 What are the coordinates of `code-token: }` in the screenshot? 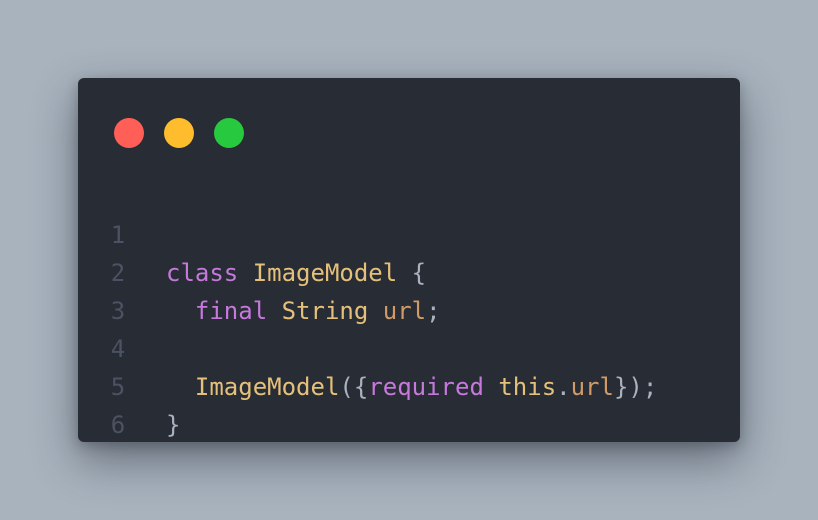 It's located at (173, 425).